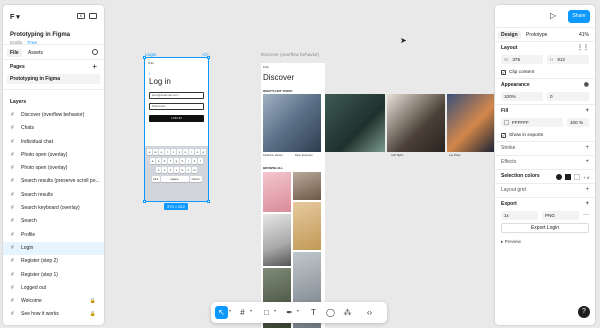 The image size is (600, 328). Describe the element at coordinates (508, 148) in the screenshot. I see `stroke-label: Stroke` at that location.